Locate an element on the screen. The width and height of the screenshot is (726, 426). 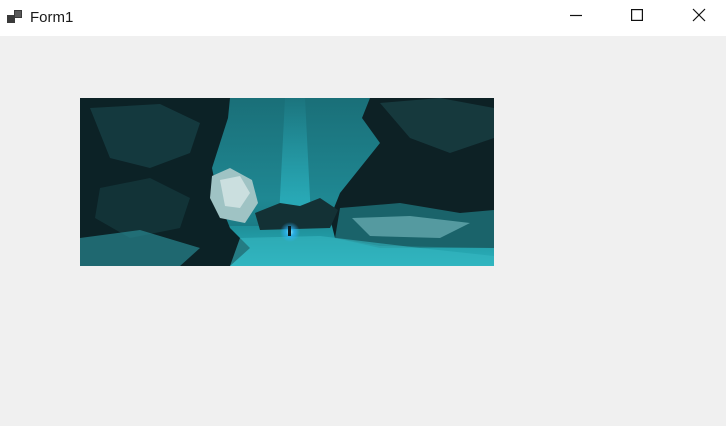
close-icon is located at coordinates (699, 17).